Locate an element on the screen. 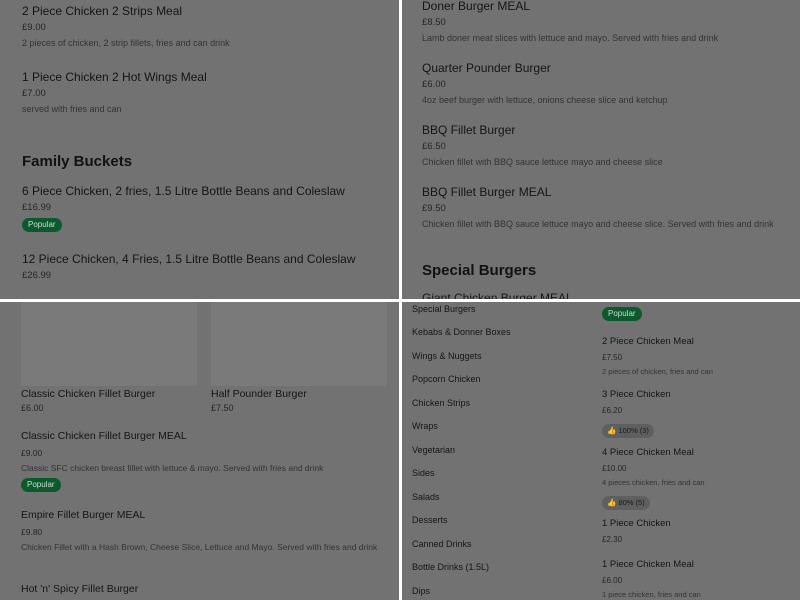  category-link: Special Burgers is located at coordinates (444, 309).